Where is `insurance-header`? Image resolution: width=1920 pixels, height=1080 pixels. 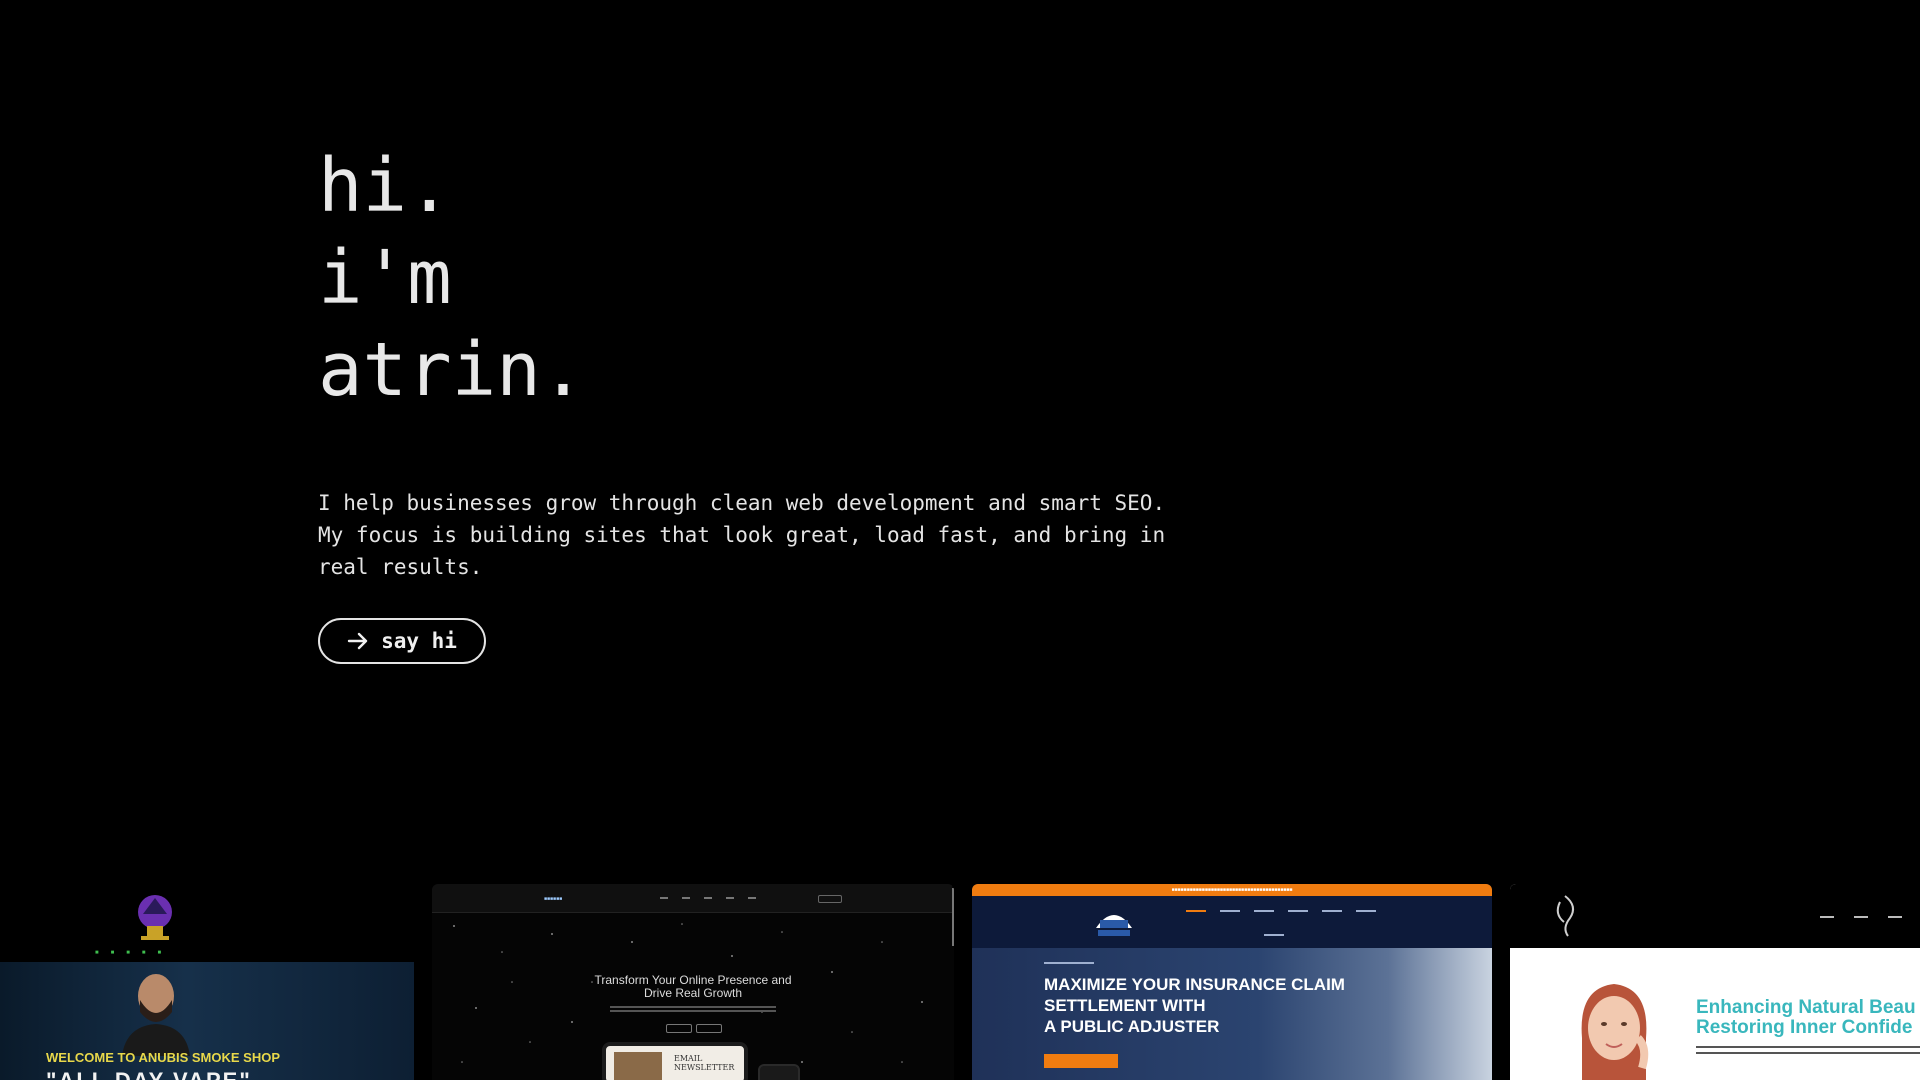
insurance-header is located at coordinates (1232, 922).